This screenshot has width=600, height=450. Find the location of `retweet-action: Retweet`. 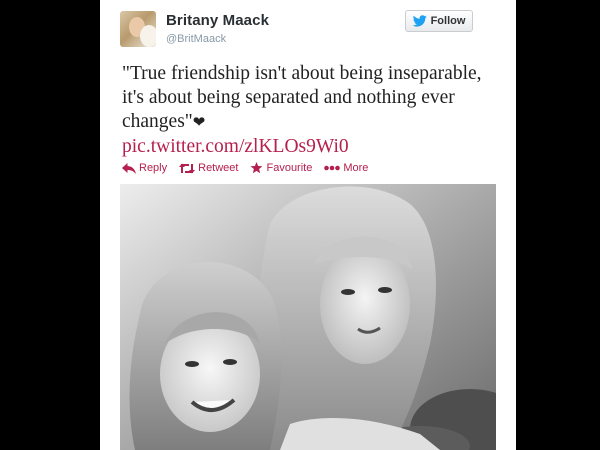

retweet-action: Retweet is located at coordinates (208, 168).